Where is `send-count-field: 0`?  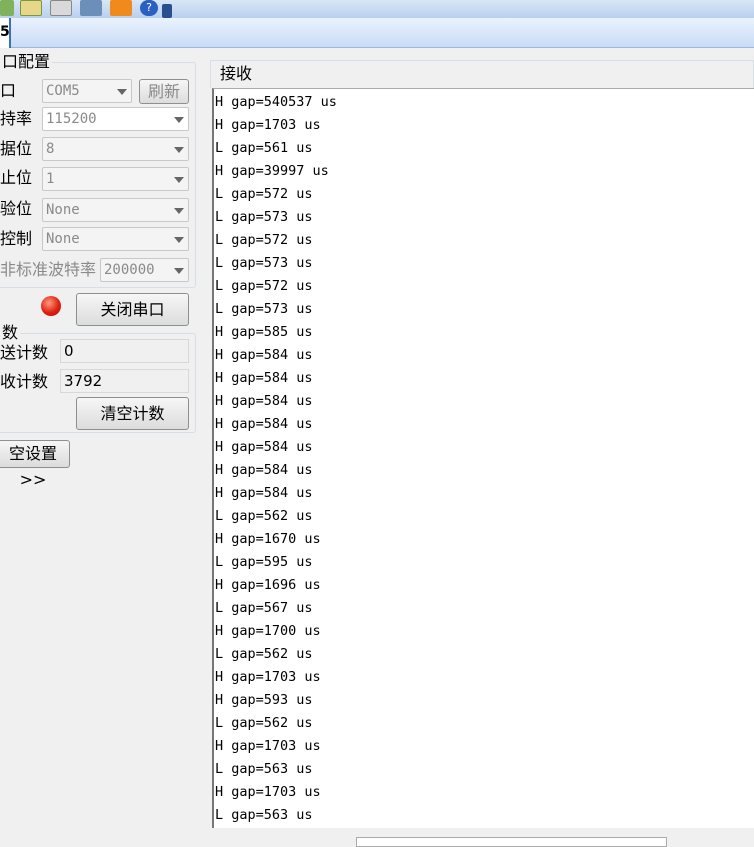 send-count-field: 0 is located at coordinates (124, 351).